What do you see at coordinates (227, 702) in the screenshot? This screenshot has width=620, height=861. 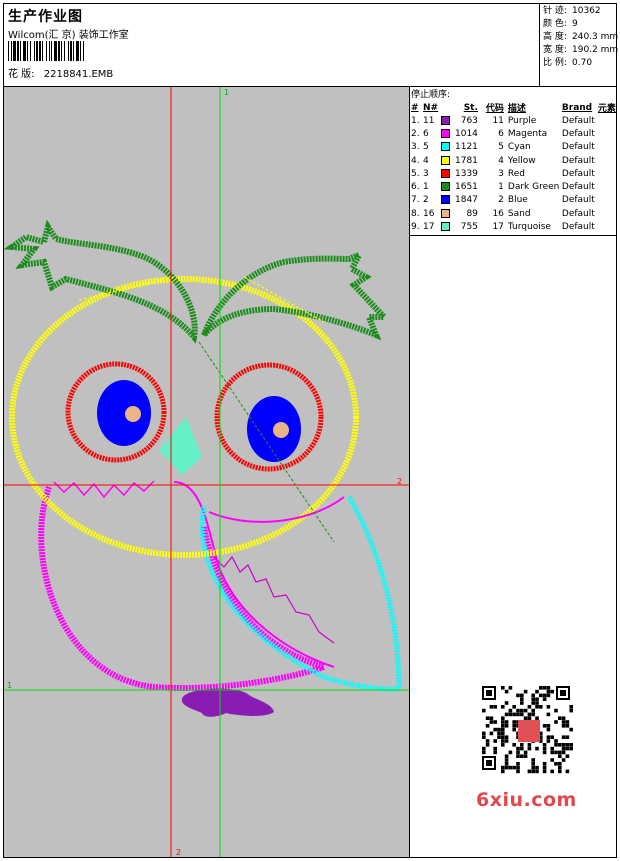 I see `feet` at bounding box center [227, 702].